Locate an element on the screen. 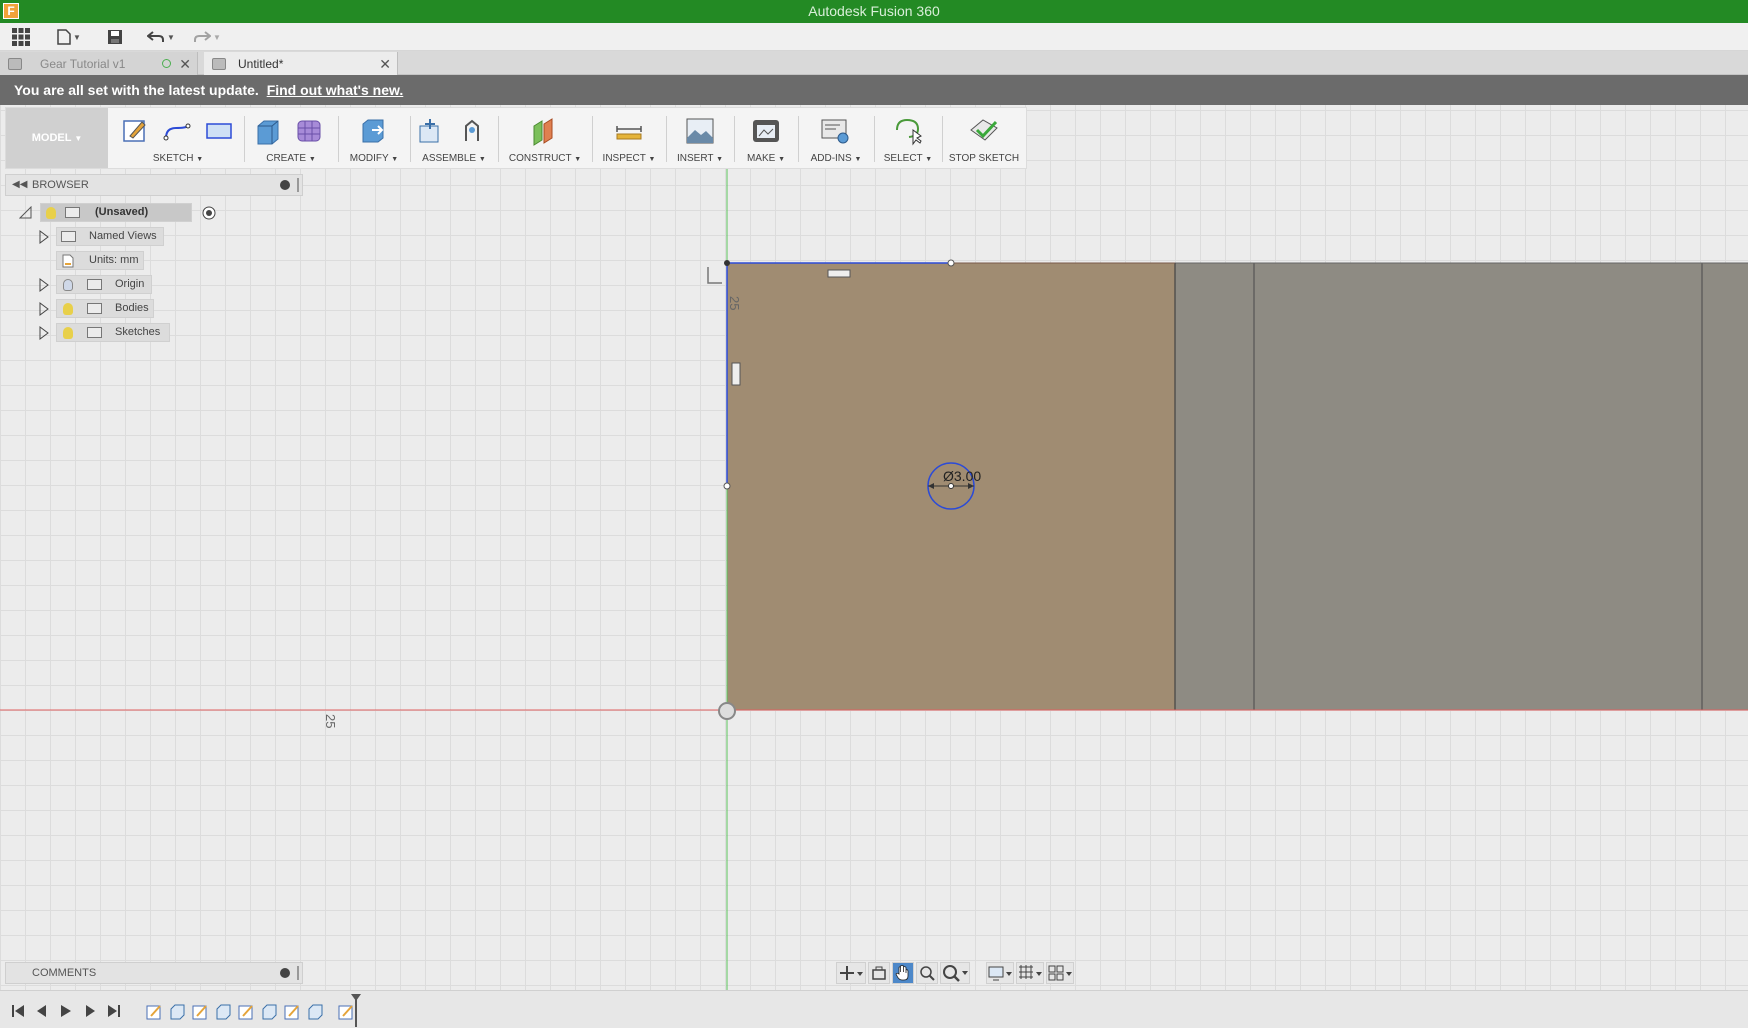  document-icon is located at coordinates (15, 63).